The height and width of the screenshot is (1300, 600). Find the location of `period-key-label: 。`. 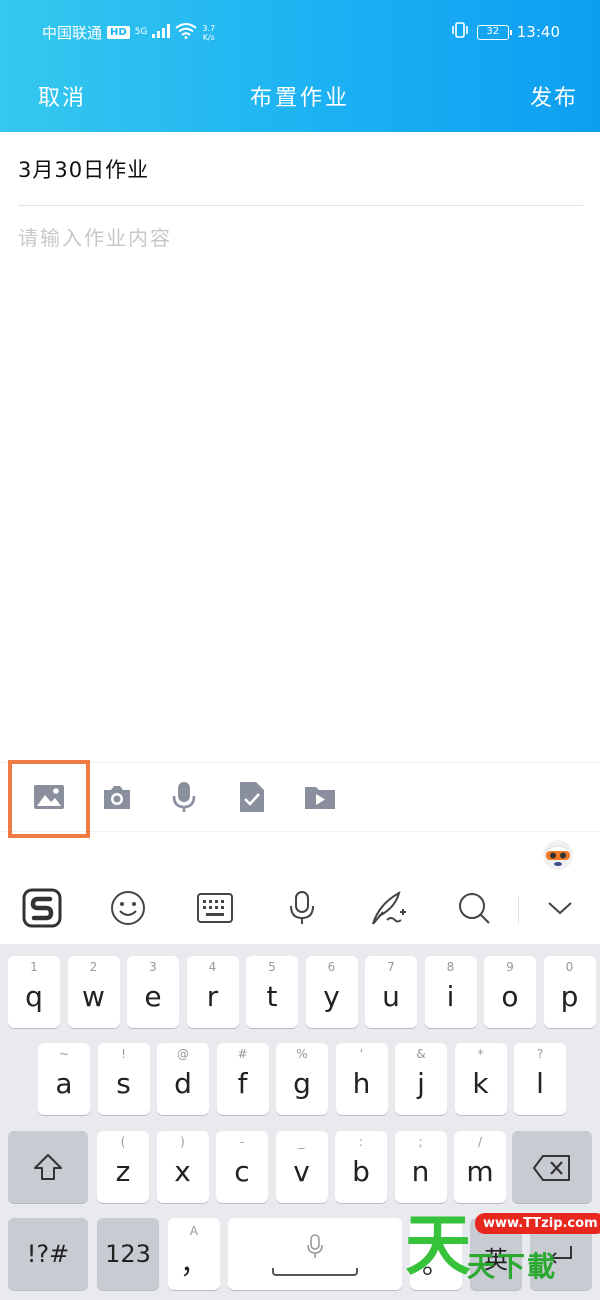

period-key-label: 。 is located at coordinates (435, 1263).